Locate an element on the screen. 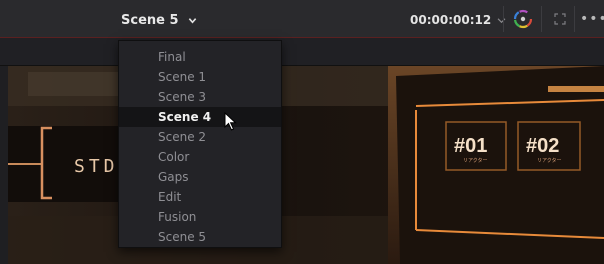 The width and height of the screenshot is (604, 264). menu-item-fusion: Fusion is located at coordinates (200, 217).